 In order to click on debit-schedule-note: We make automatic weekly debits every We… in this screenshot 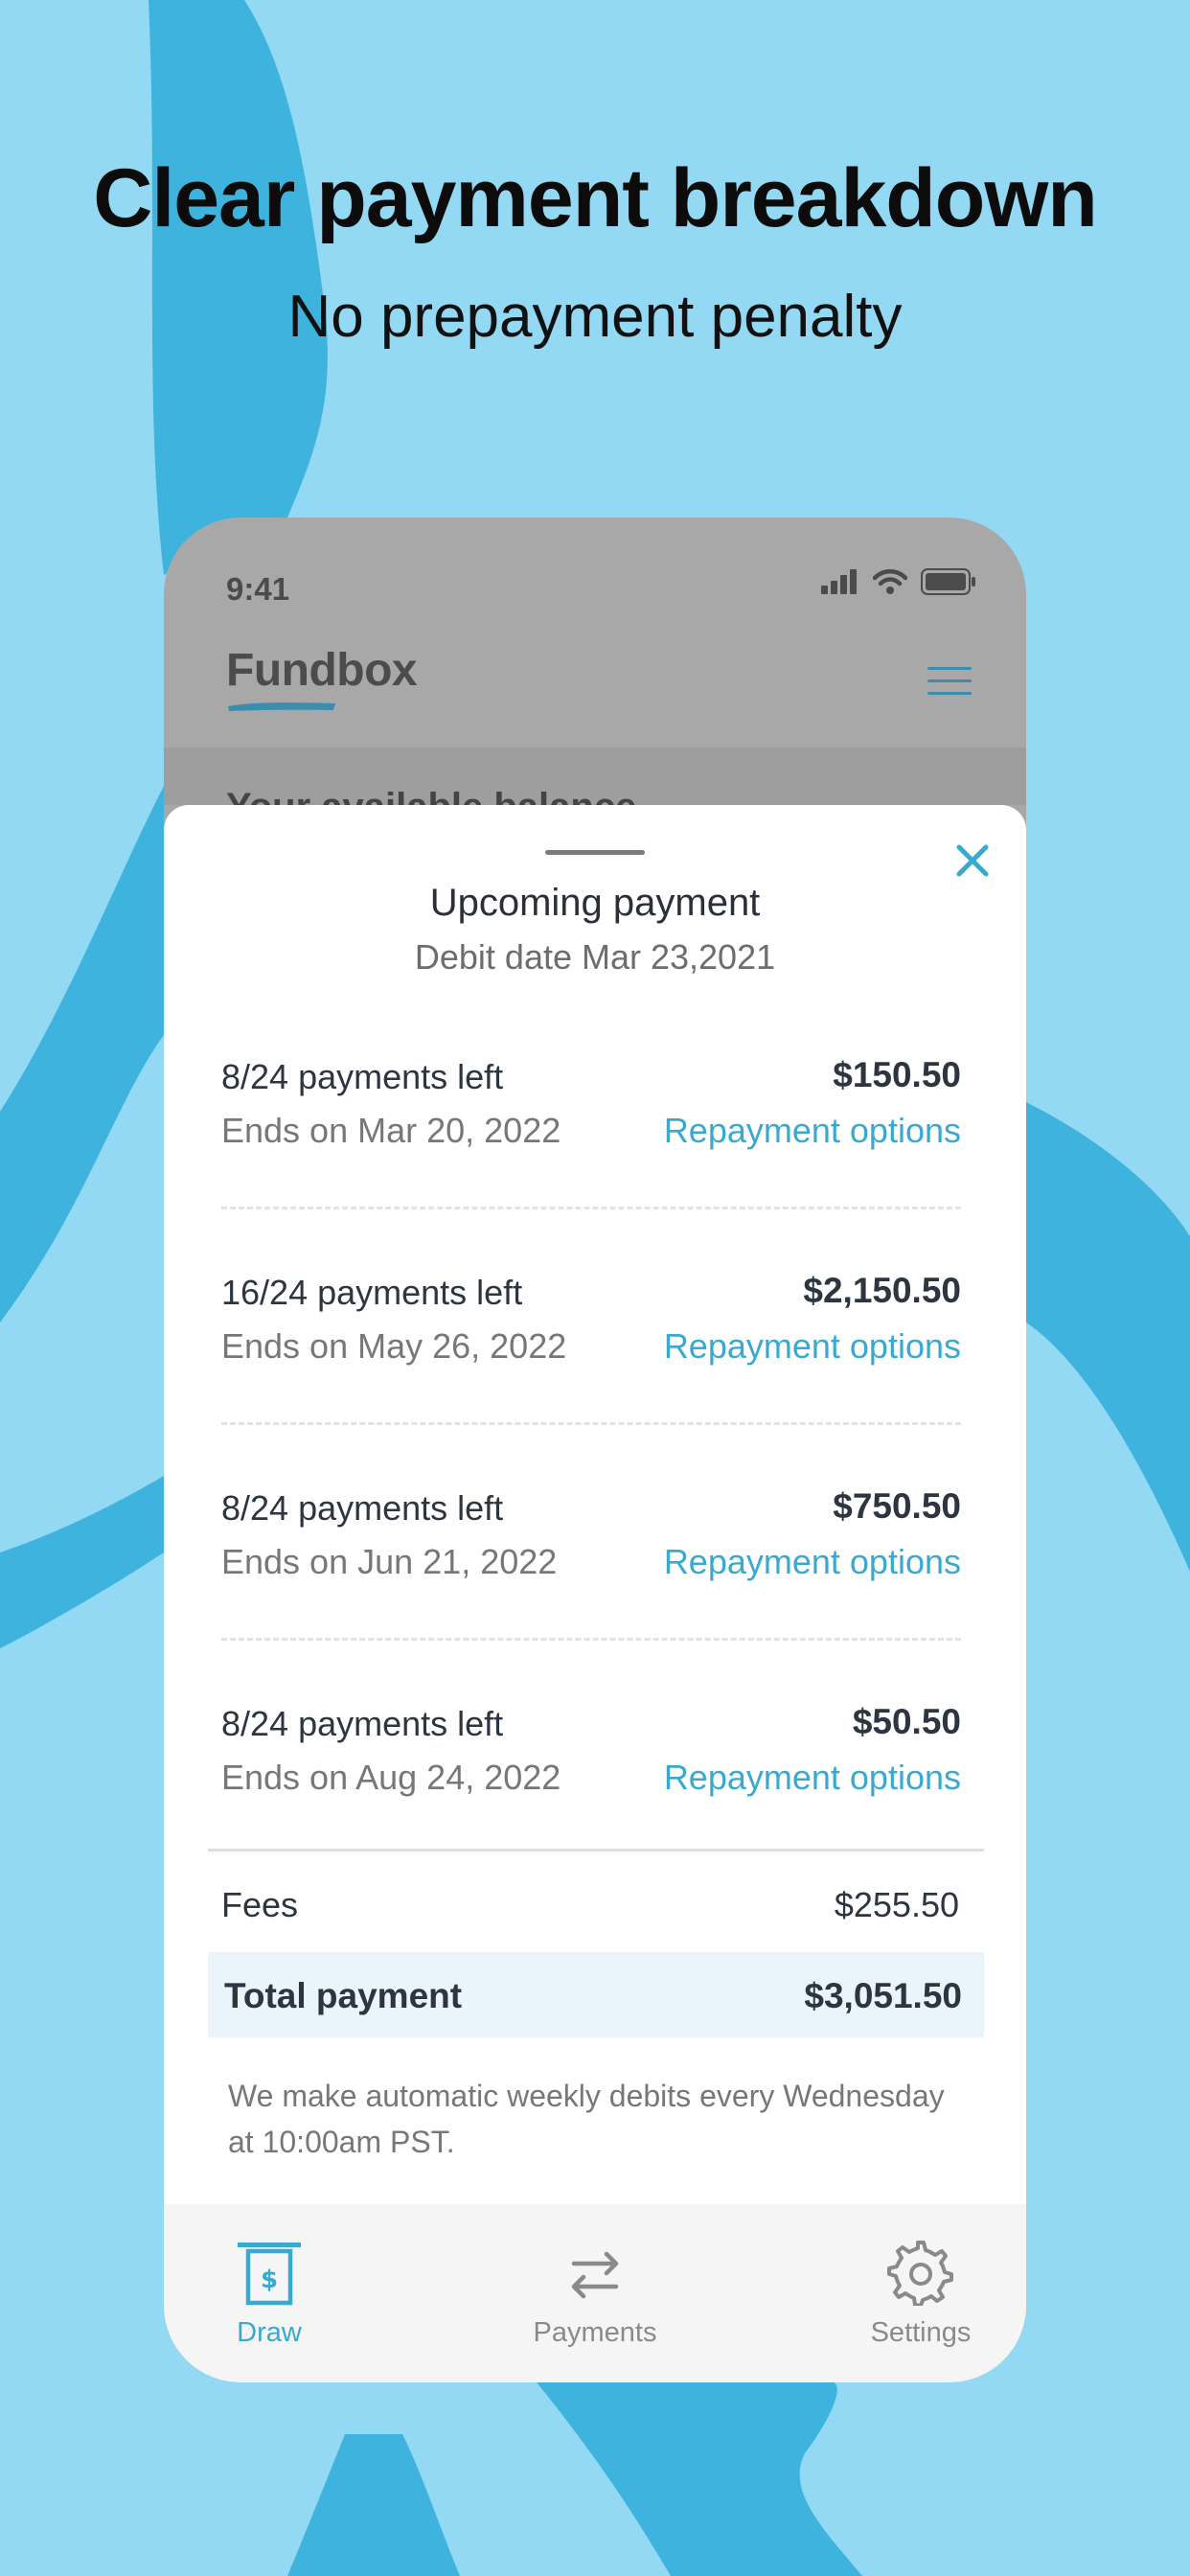, I will do `click(587, 2119)`.